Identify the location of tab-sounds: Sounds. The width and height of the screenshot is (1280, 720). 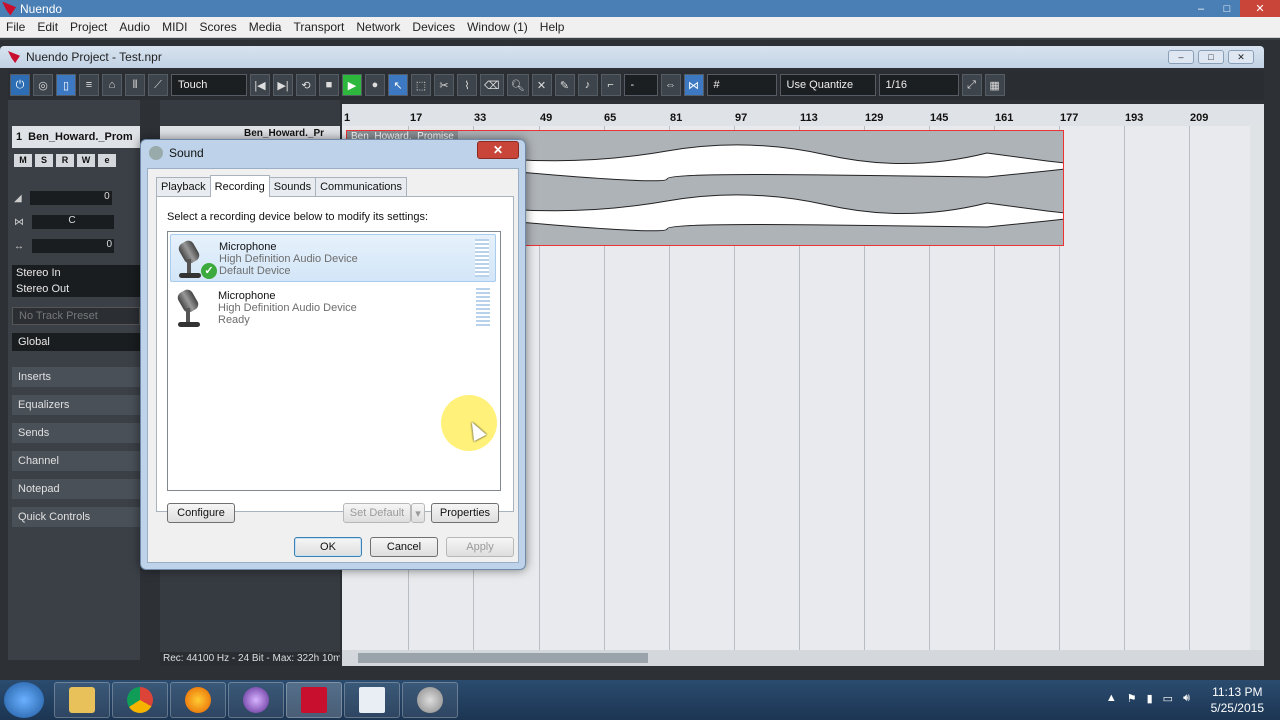
(292, 186).